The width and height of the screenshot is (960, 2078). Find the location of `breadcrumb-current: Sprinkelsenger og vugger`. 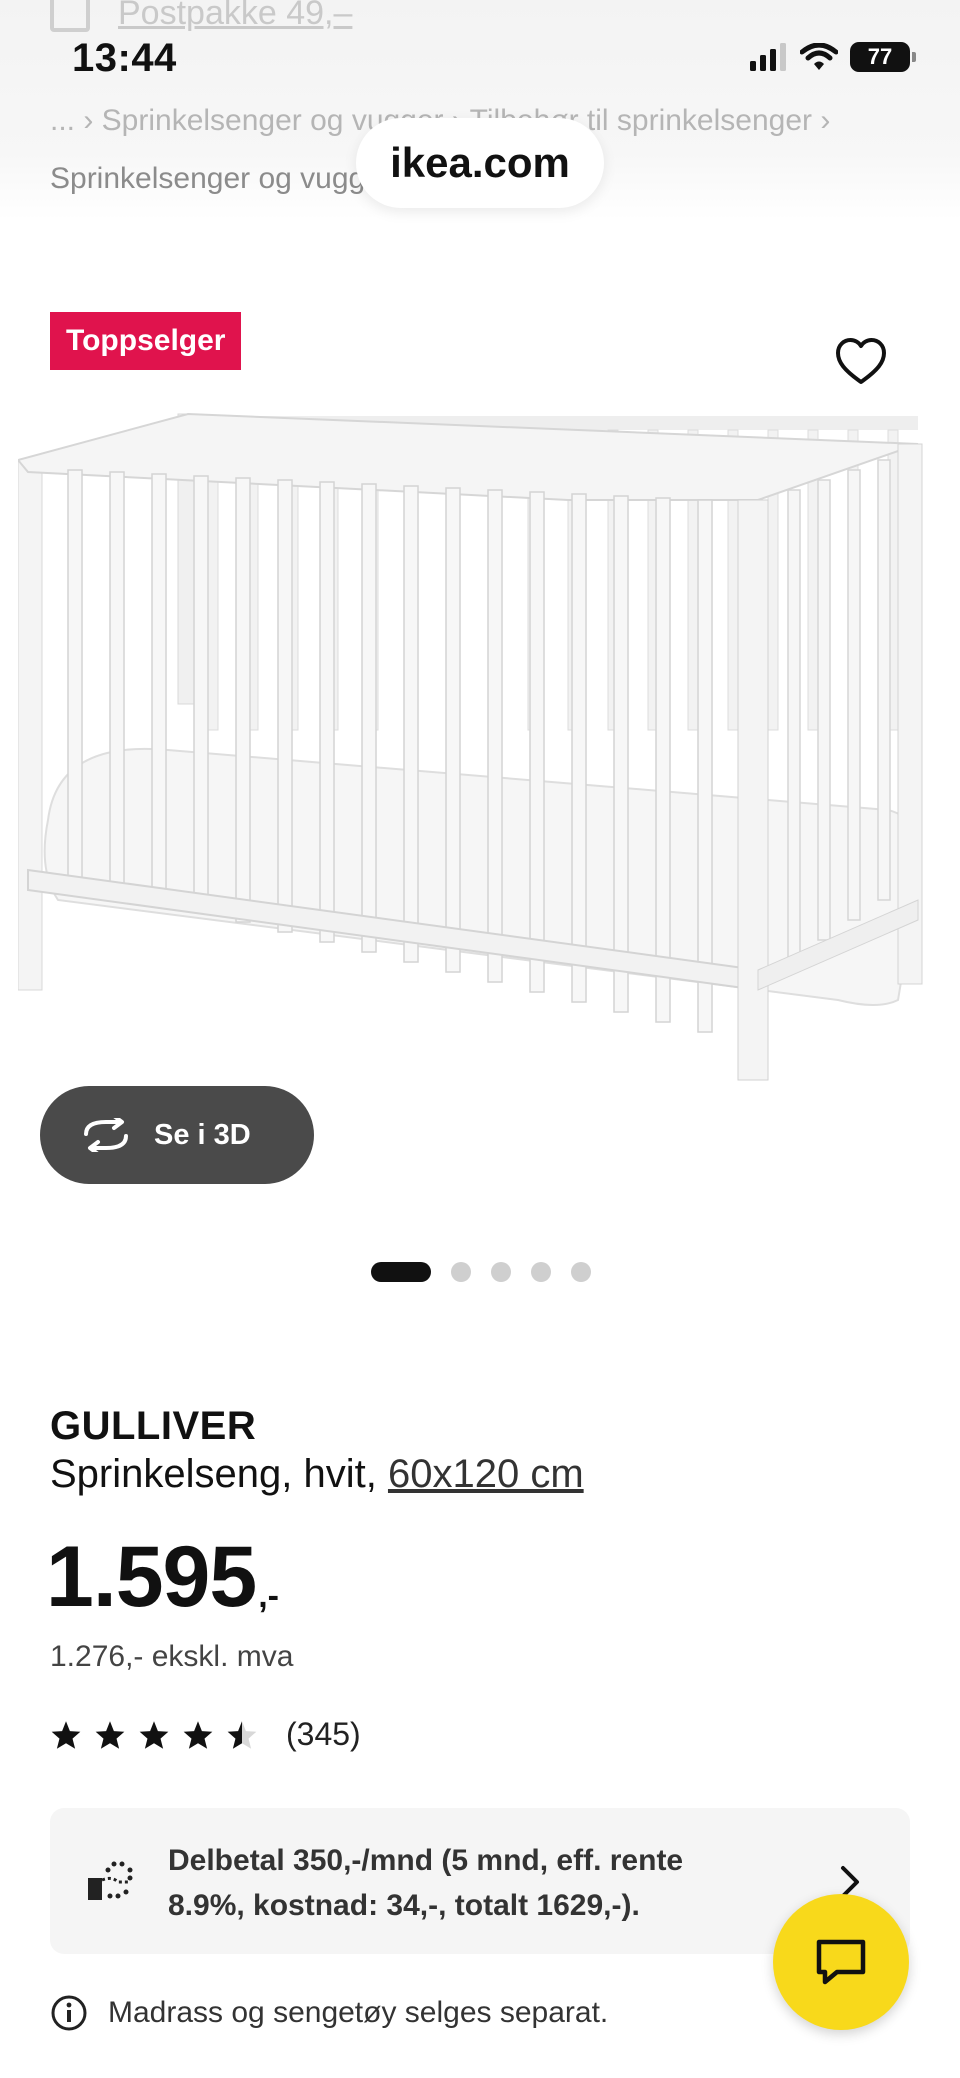

breadcrumb-current: Sprinkelsenger og vugger is located at coordinates (221, 179).